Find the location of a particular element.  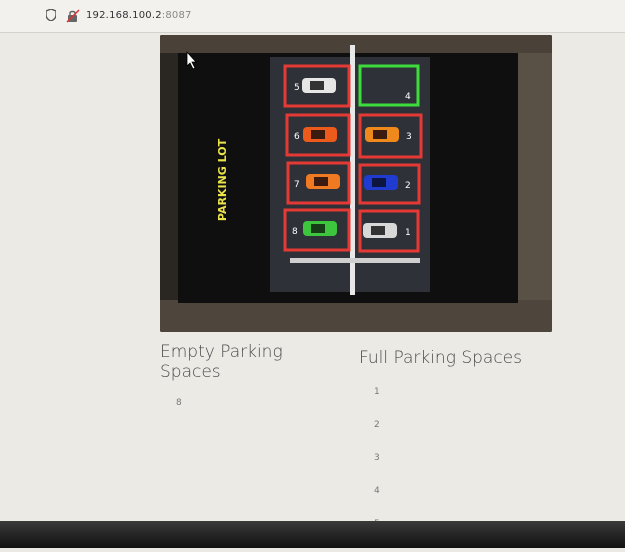

url-text: 192.168.100.2:8087 is located at coordinates (139, 15).